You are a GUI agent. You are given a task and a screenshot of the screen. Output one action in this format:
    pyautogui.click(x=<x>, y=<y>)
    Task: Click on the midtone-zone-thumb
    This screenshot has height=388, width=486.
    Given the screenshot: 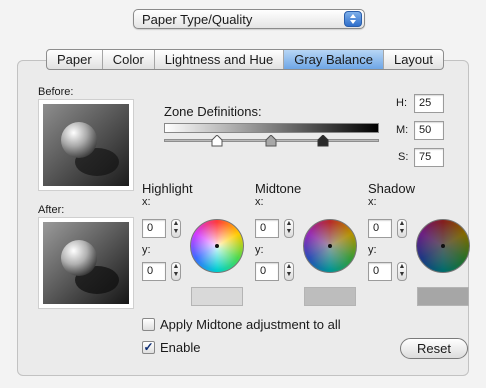 What is the action you would take?
    pyautogui.click(x=271, y=140)
    